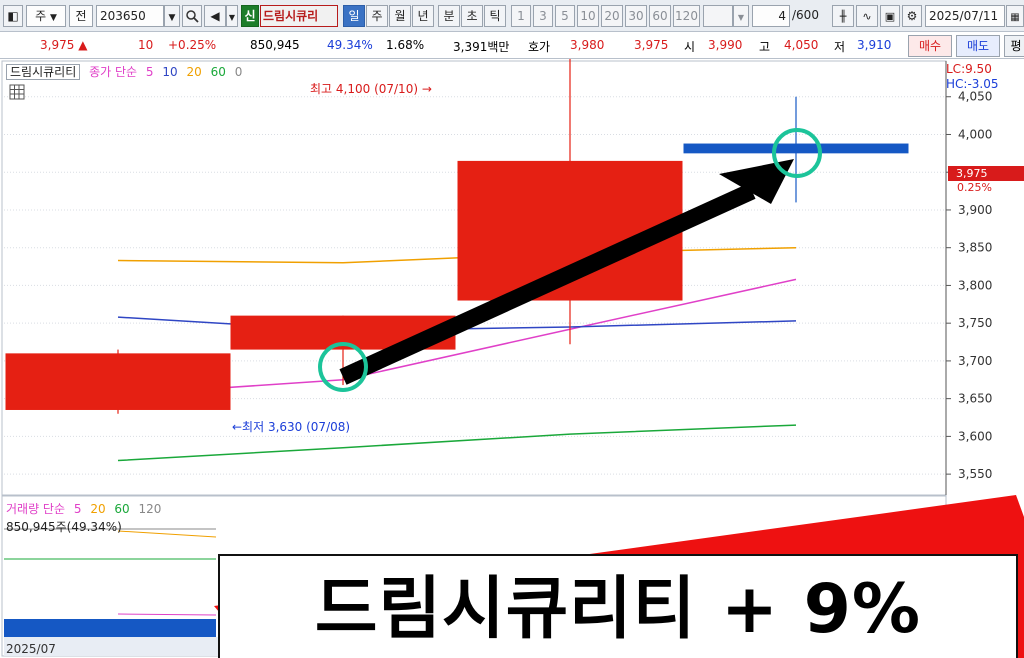 This screenshot has width=1024, height=658. What do you see at coordinates (969, 69) in the screenshot?
I see `lc-indicator: LC:9.50` at bounding box center [969, 69].